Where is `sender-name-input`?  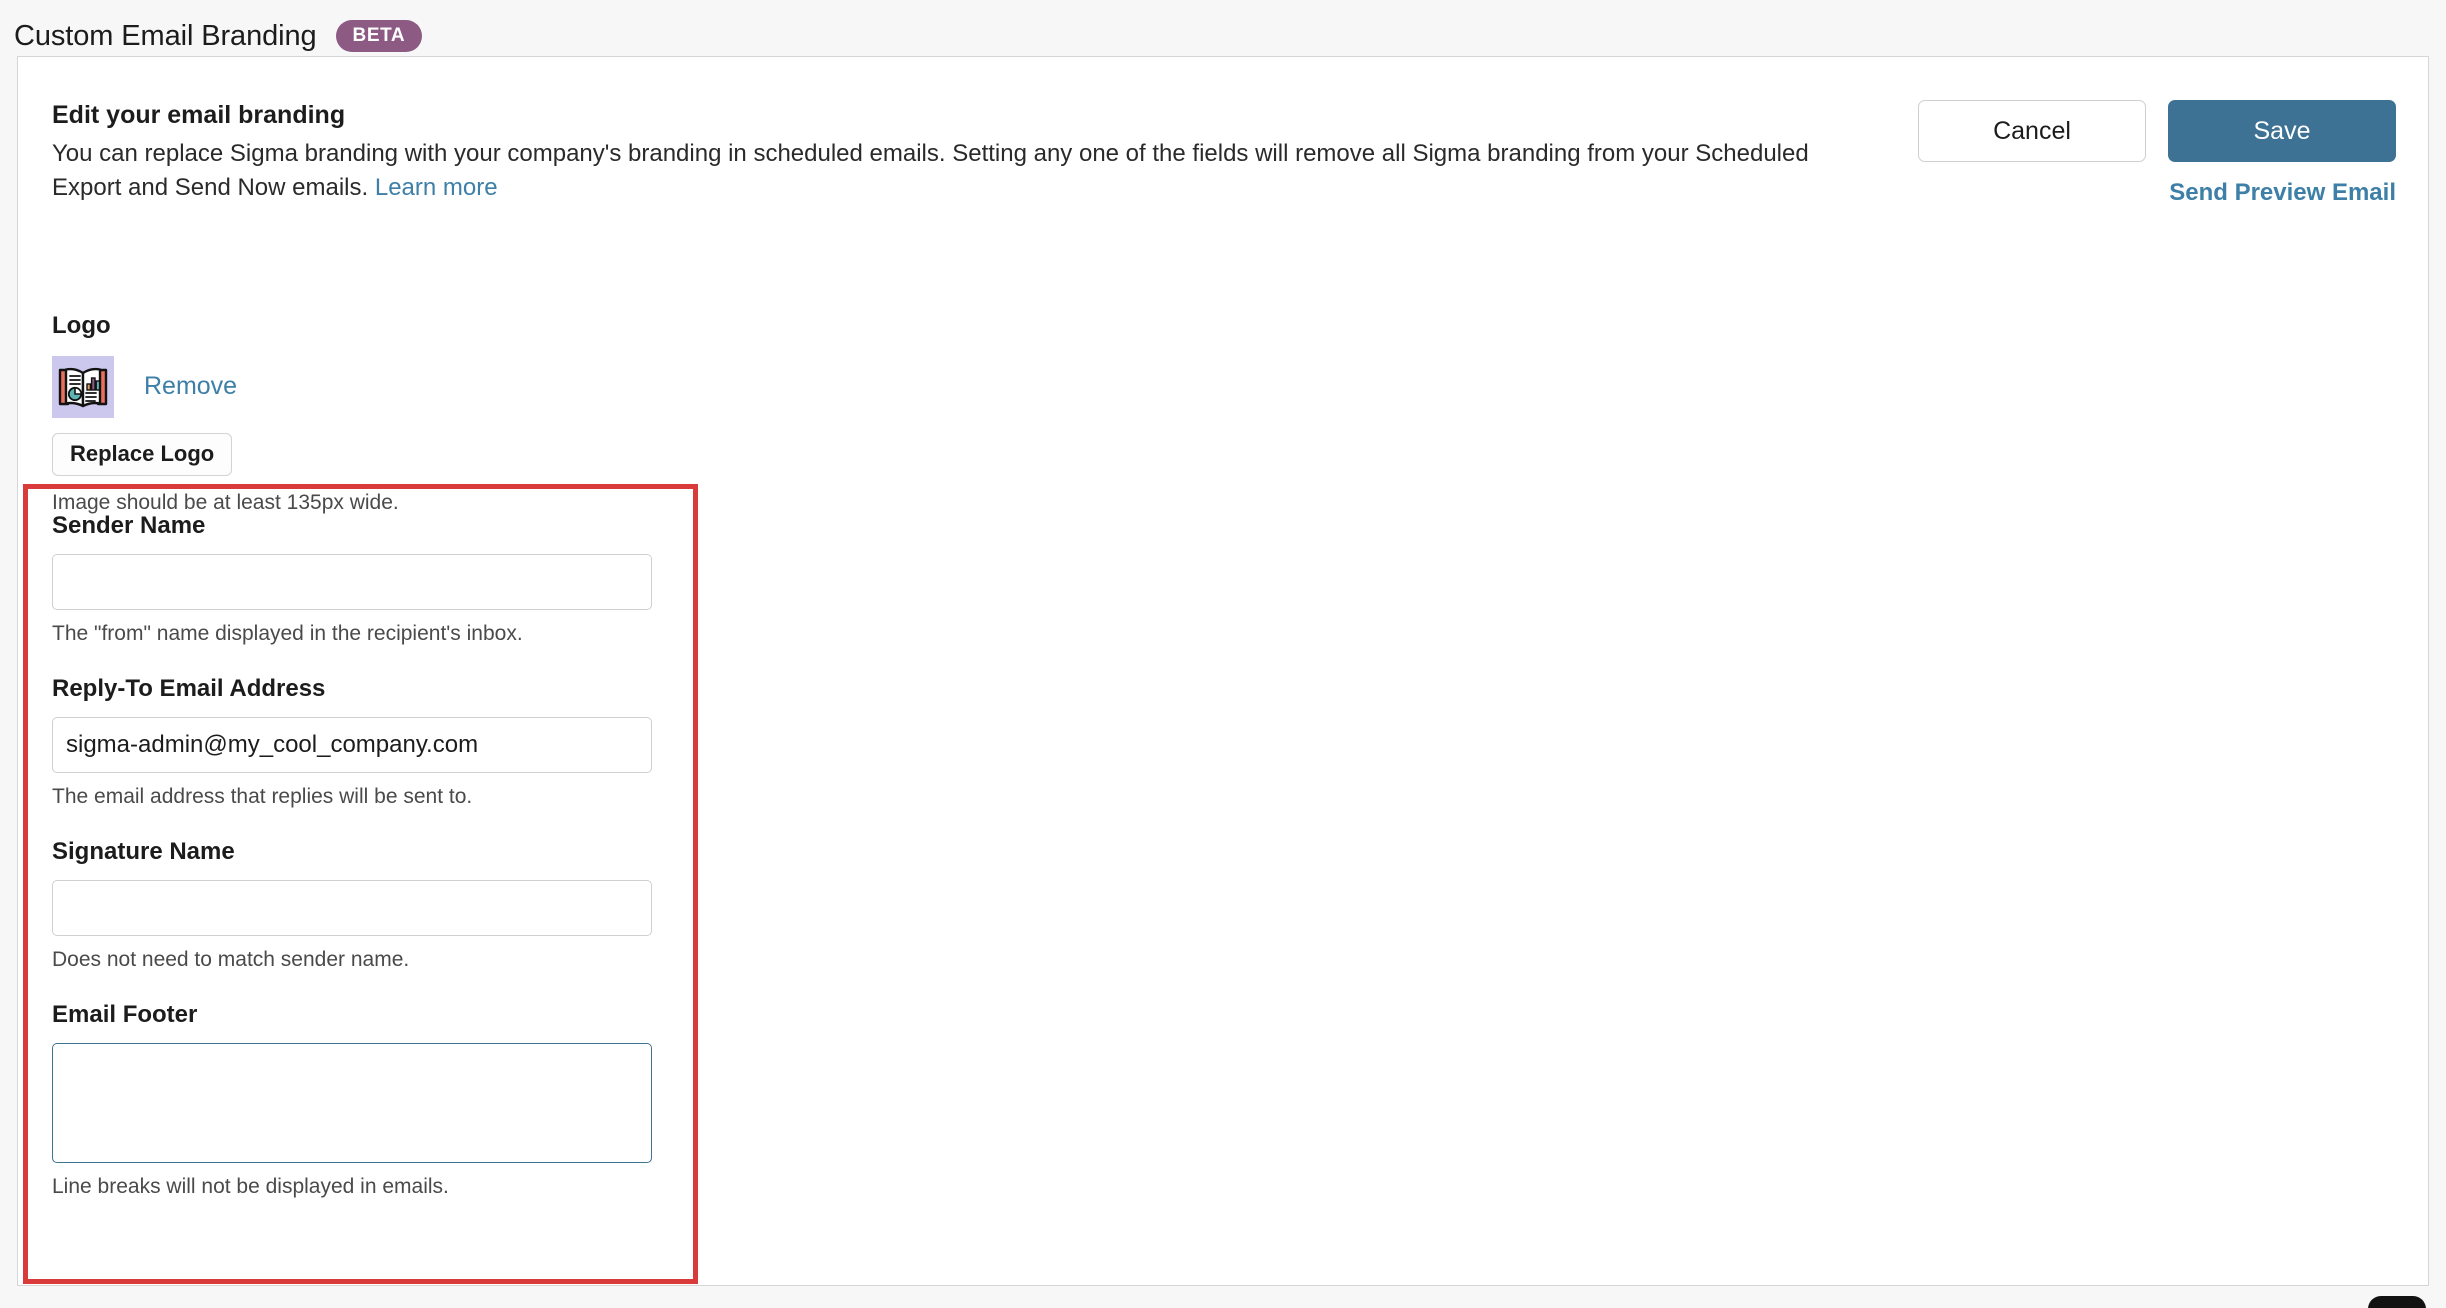
sender-name-input is located at coordinates (352, 581).